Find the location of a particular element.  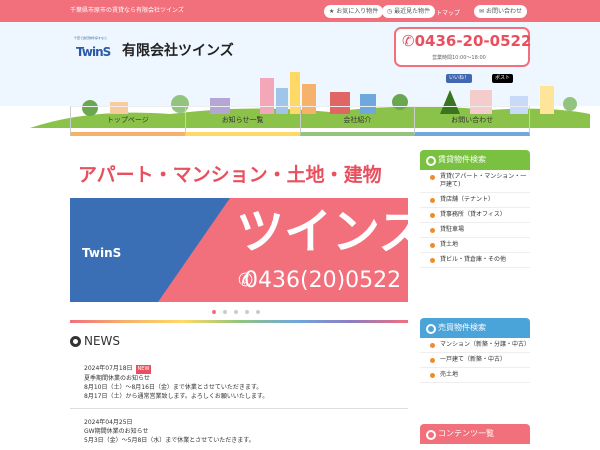

phone-number: ✆0436-20-0522 is located at coordinates (466, 41).